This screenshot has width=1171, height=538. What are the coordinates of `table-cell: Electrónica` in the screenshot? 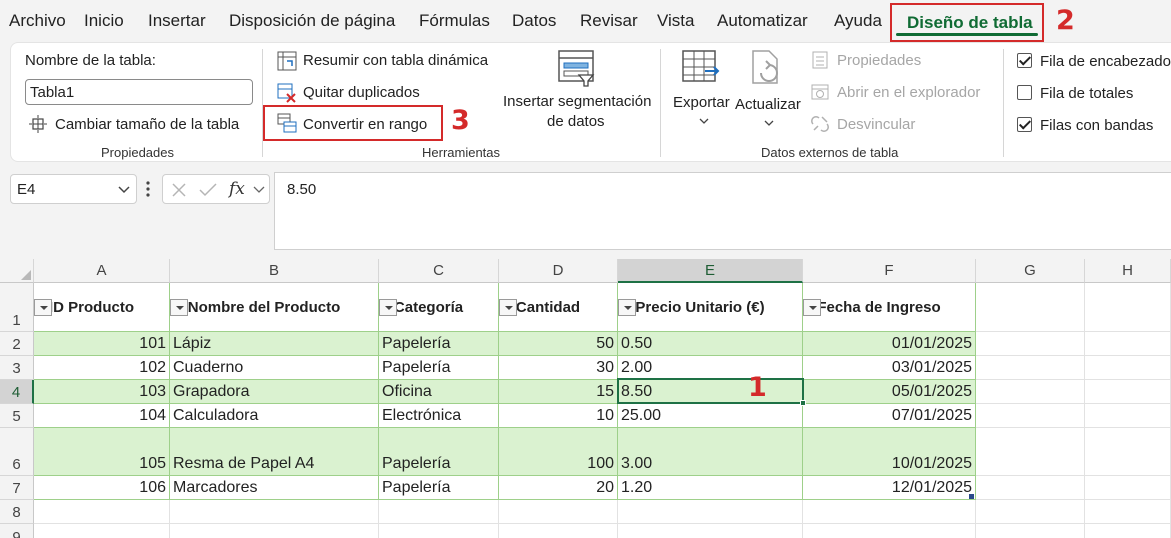 It's located at (439, 416).